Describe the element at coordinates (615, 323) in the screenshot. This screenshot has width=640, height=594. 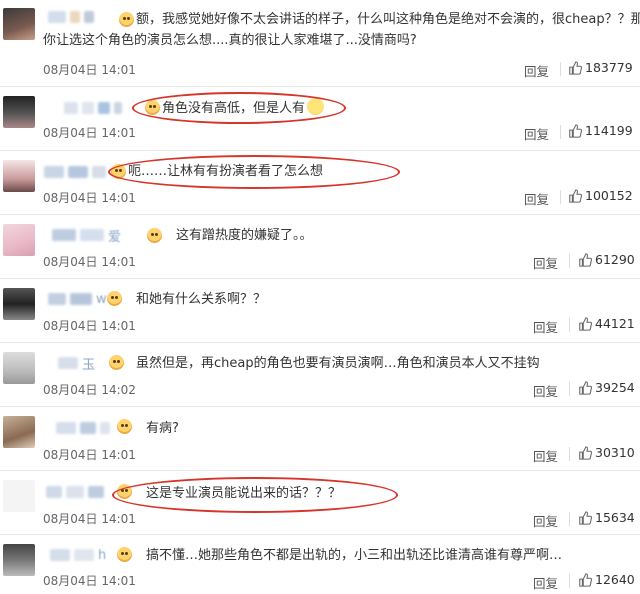
I see `like-count: 44121` at that location.